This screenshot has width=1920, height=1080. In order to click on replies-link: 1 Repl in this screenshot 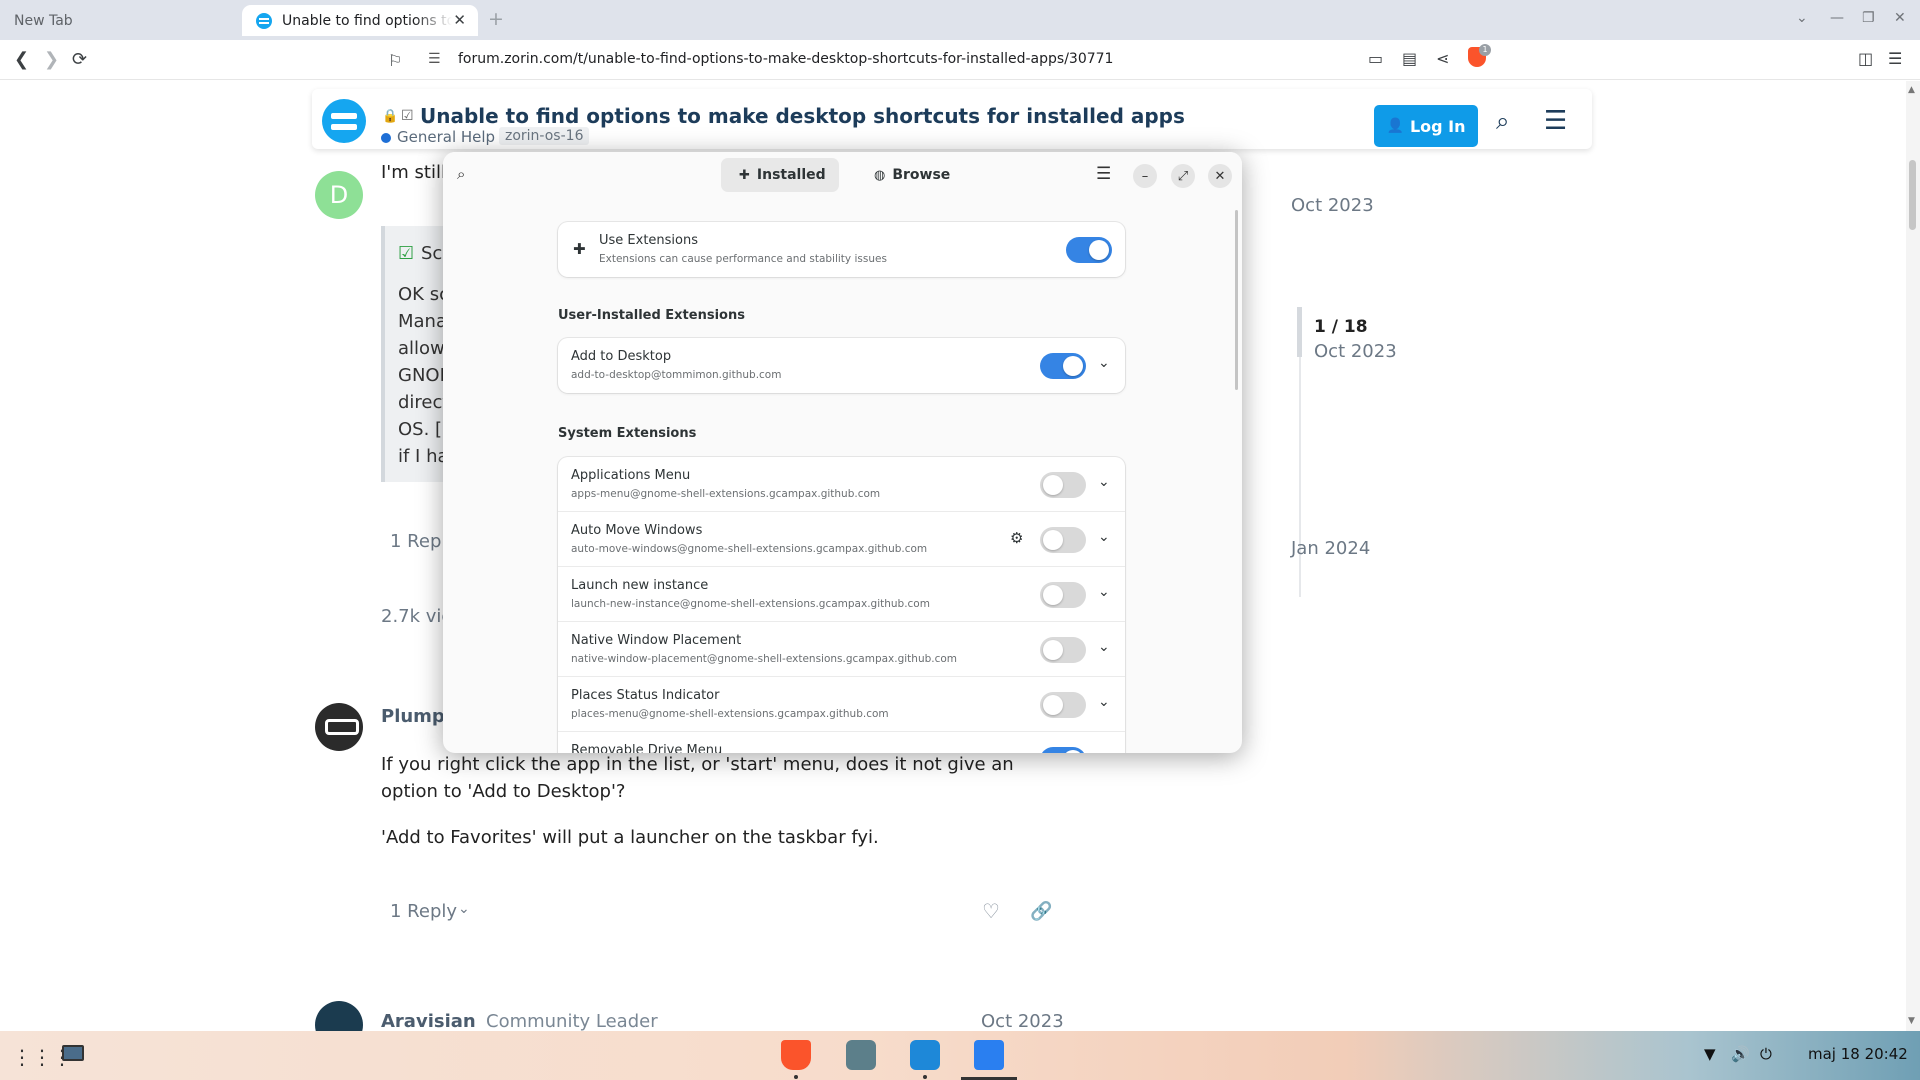, I will do `click(418, 541)`.